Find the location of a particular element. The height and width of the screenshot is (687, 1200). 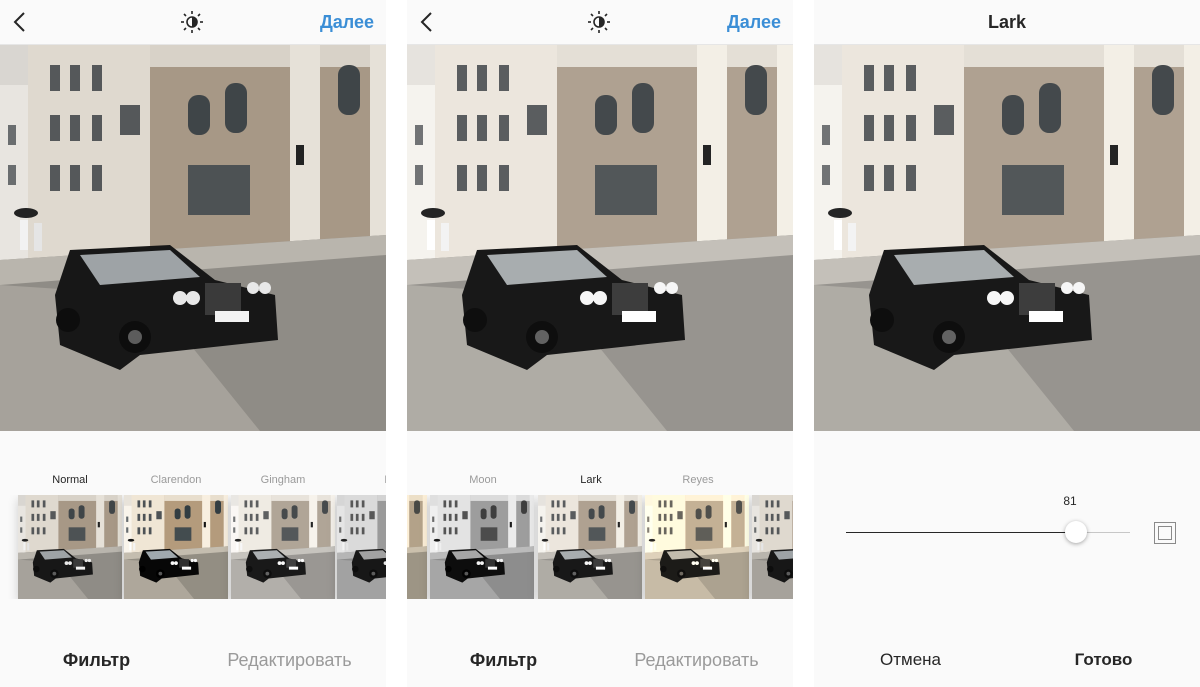

filter-thumb-next is located at coordinates (772, 547).